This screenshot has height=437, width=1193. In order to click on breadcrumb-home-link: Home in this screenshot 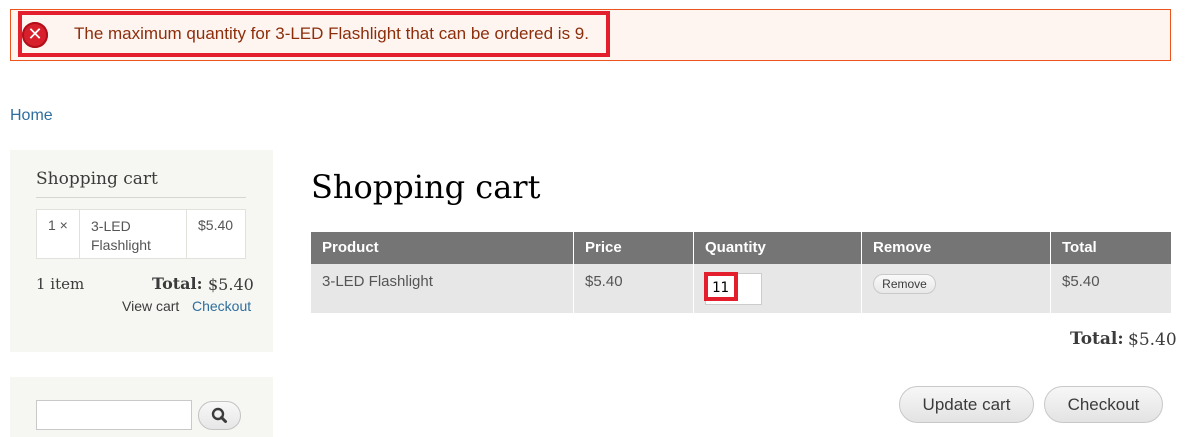, I will do `click(31, 116)`.